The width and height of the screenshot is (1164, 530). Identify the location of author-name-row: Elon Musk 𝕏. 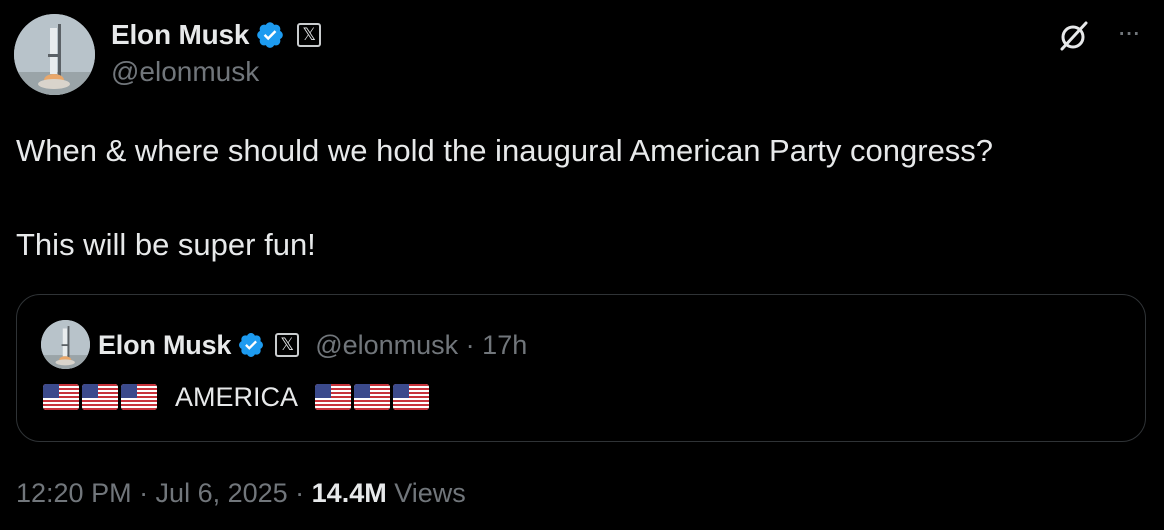
(216, 35).